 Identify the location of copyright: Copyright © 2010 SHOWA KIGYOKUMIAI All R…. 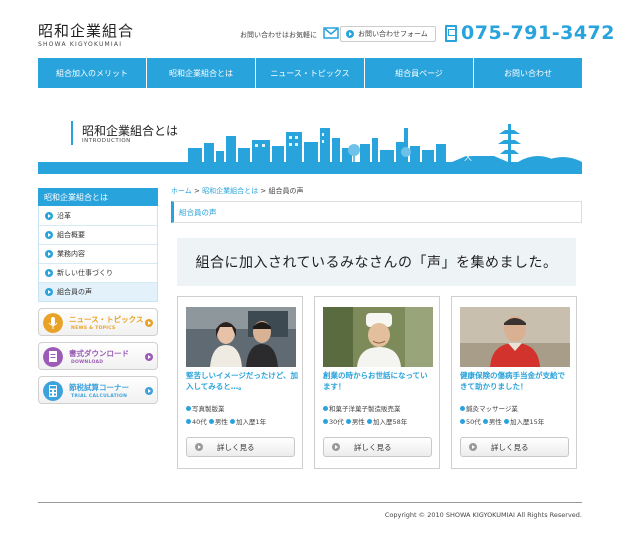
(483, 515).